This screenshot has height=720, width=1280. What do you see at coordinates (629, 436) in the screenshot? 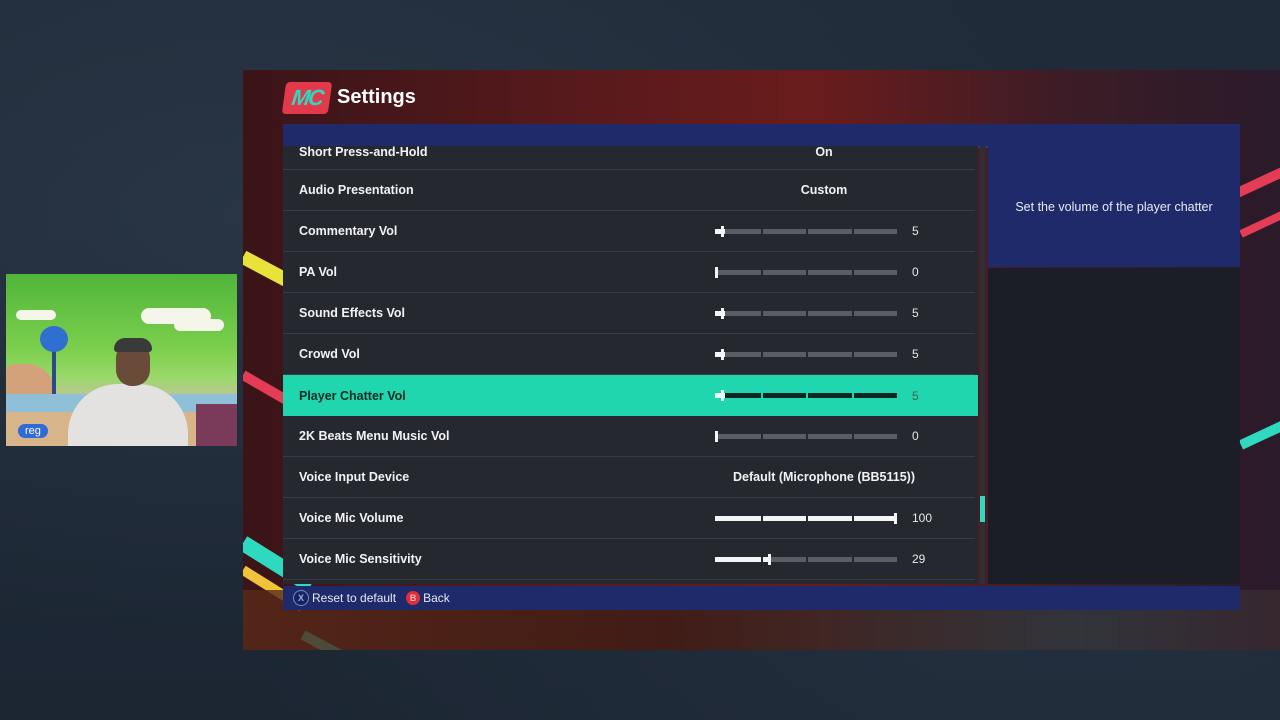
I see `settings-row: 2K Beats Menu Music Vol 0` at bounding box center [629, 436].